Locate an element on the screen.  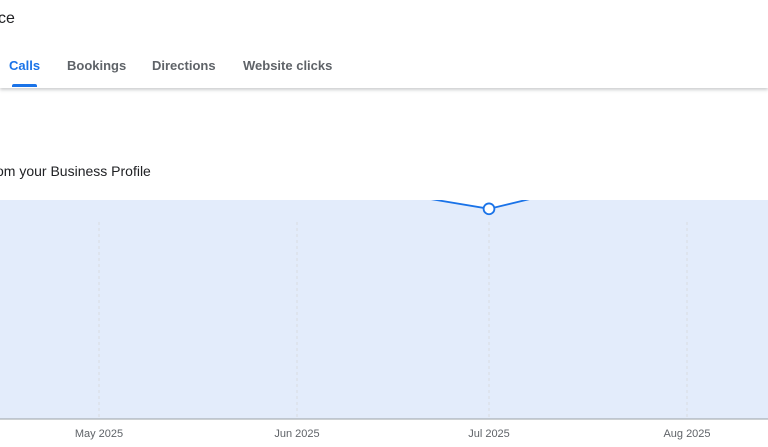
tab-calls: Calls is located at coordinates (24, 66).